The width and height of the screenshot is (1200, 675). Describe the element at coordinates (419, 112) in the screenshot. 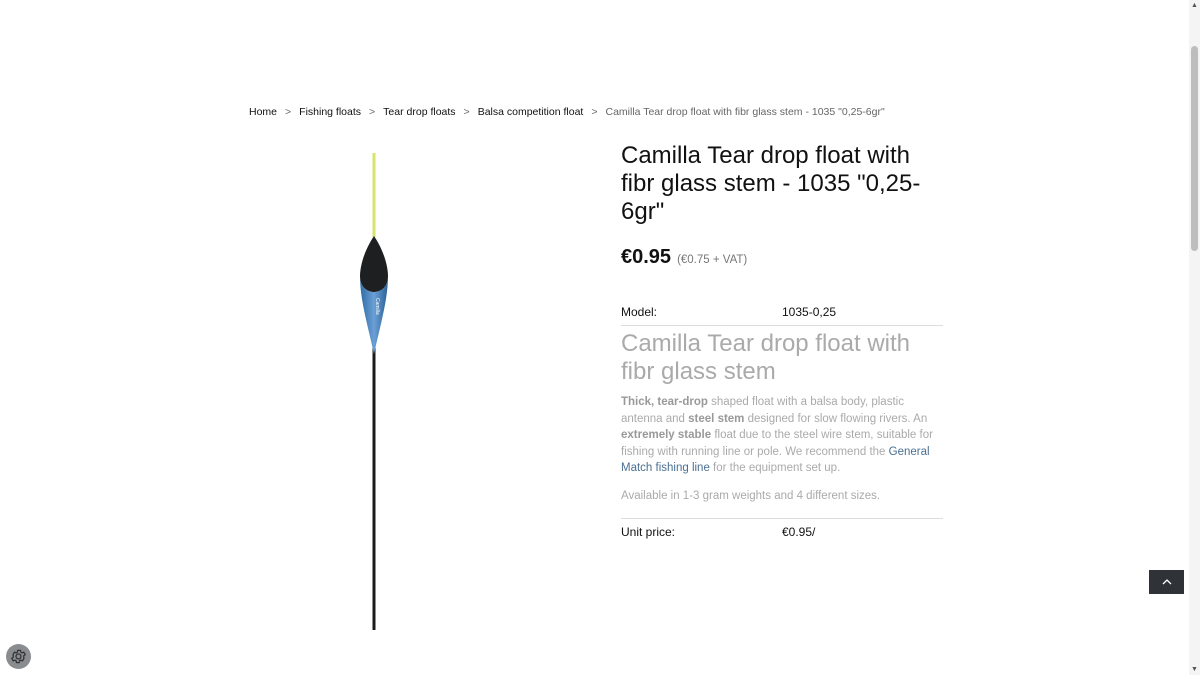

I see `breadcrumb-tear-drop-floats: Tear drop floats` at that location.